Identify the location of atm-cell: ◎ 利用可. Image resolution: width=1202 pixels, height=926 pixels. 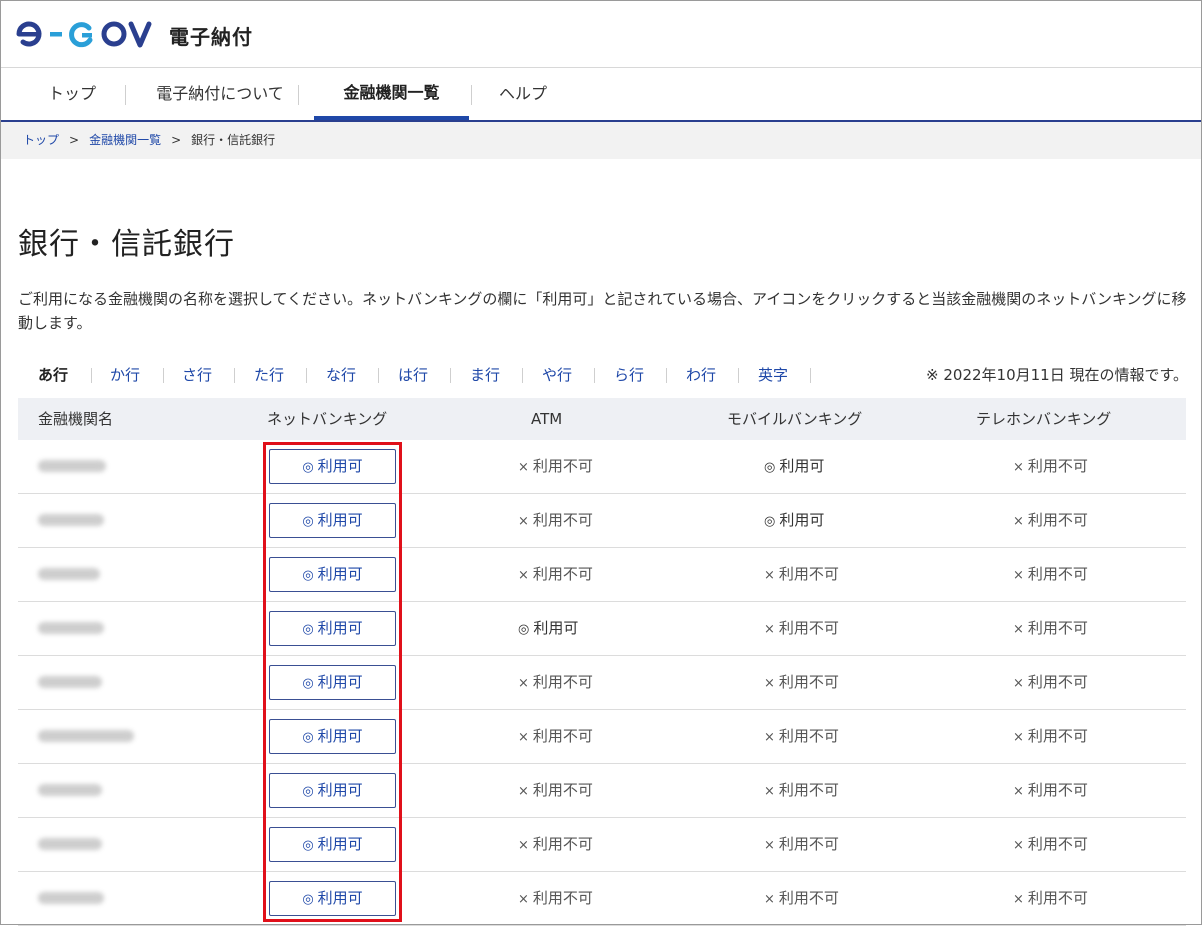
(548, 629).